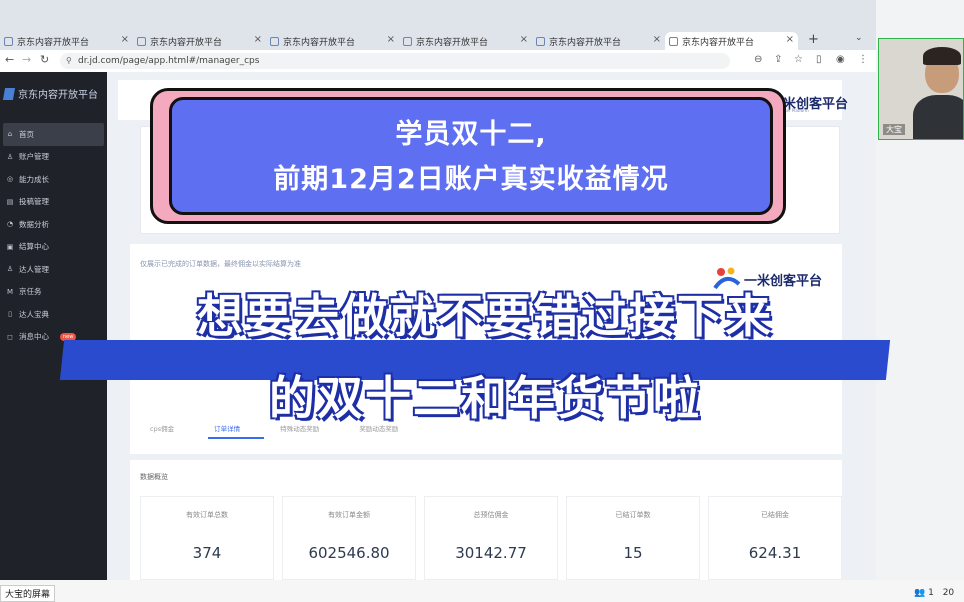  What do you see at coordinates (44, 59) in the screenshot?
I see `reload-icon: ↻` at bounding box center [44, 59].